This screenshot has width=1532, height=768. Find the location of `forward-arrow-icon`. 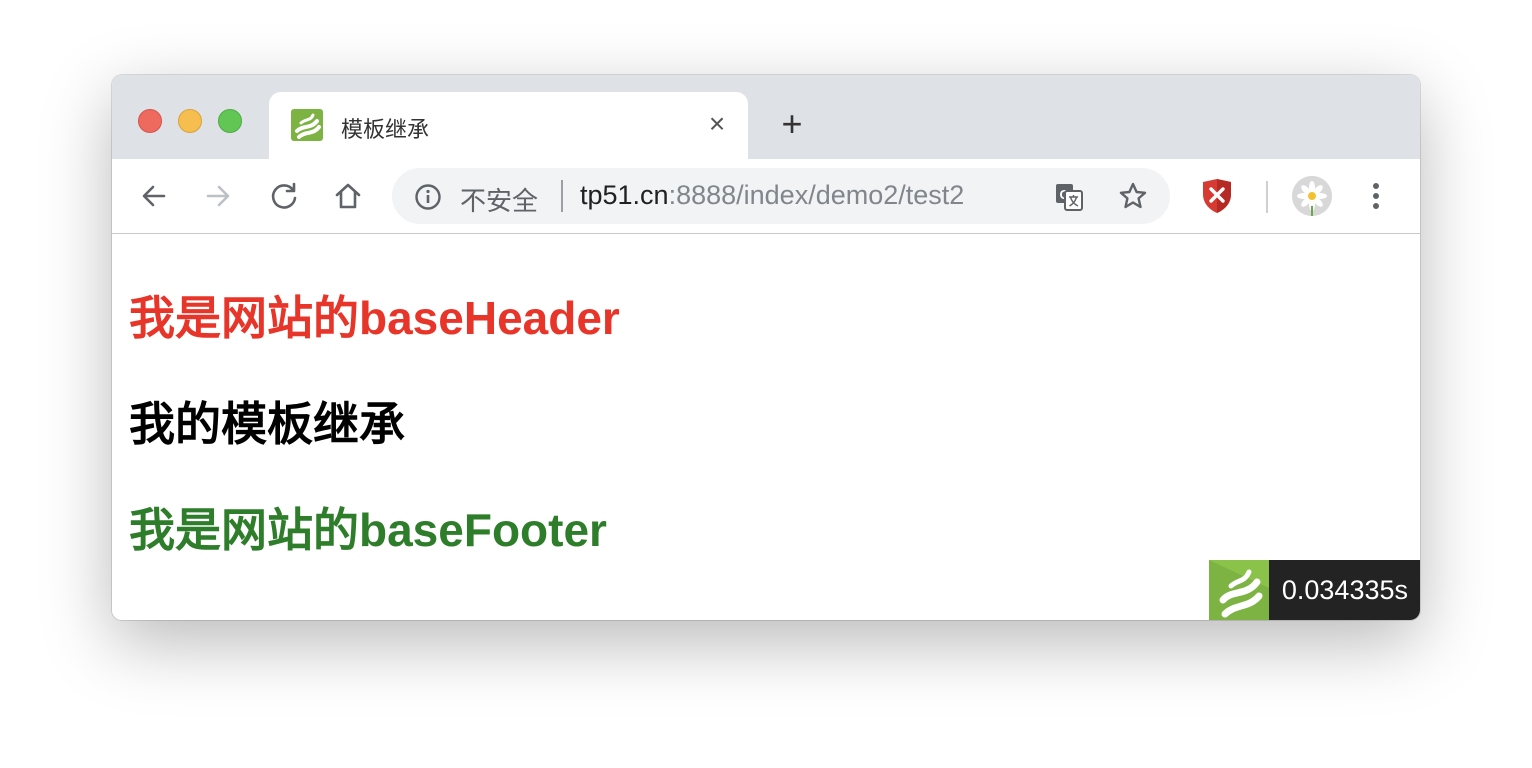

forward-arrow-icon is located at coordinates (218, 196).